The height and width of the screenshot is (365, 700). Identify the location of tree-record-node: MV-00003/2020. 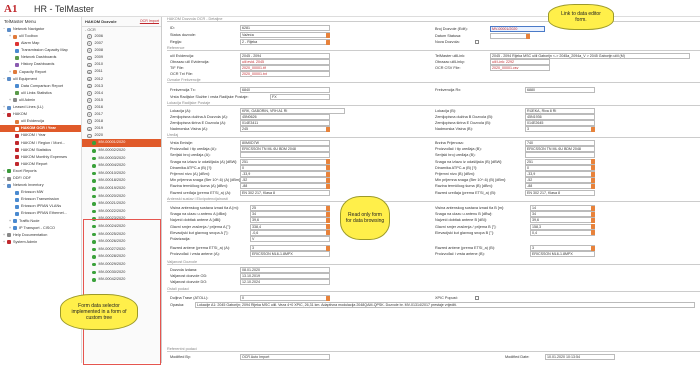
(121, 159).